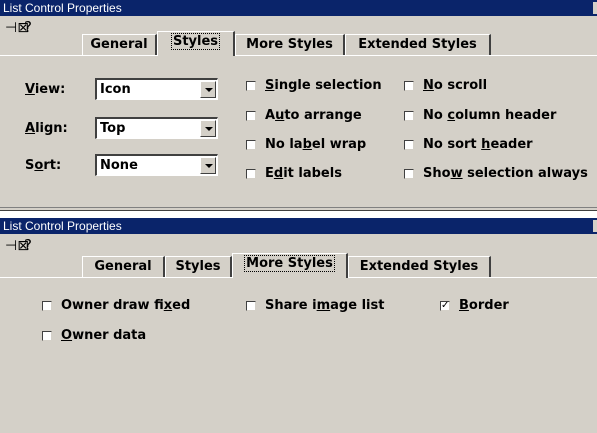  Describe the element at coordinates (119, 165) in the screenshot. I see `sort-value: None` at that location.